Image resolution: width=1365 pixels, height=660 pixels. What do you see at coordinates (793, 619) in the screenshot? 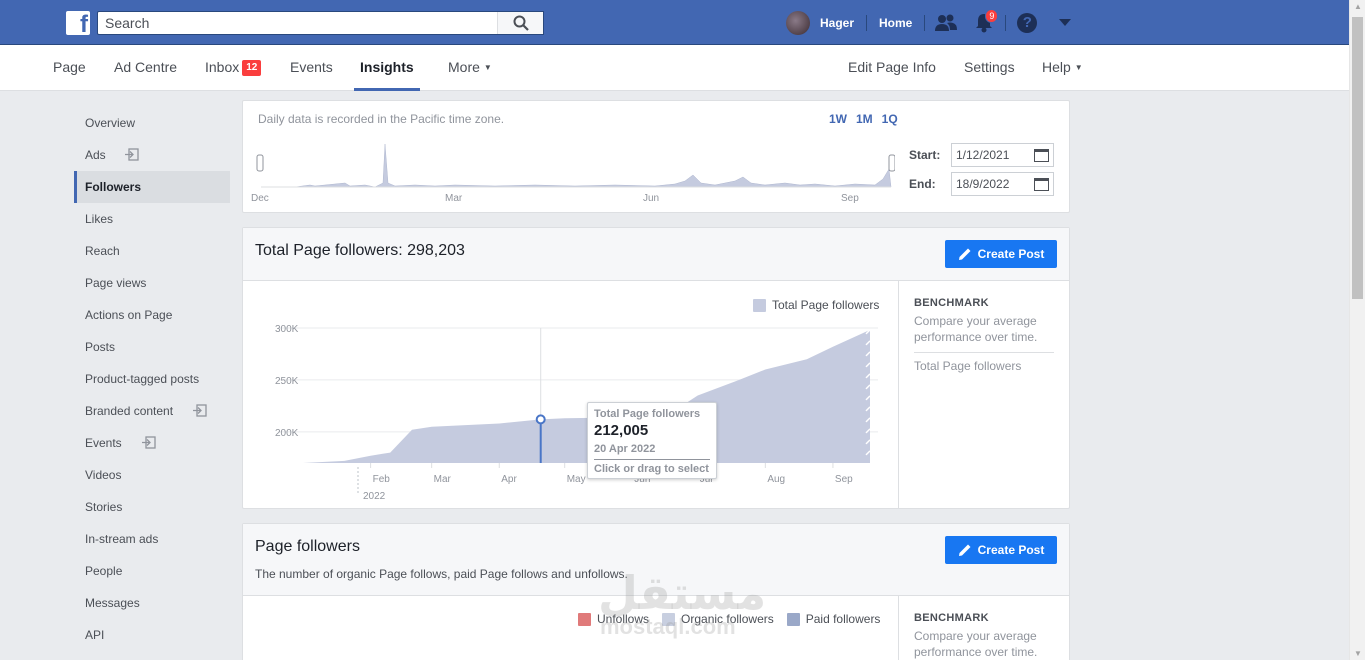
I see `legend-swatch-paid` at bounding box center [793, 619].